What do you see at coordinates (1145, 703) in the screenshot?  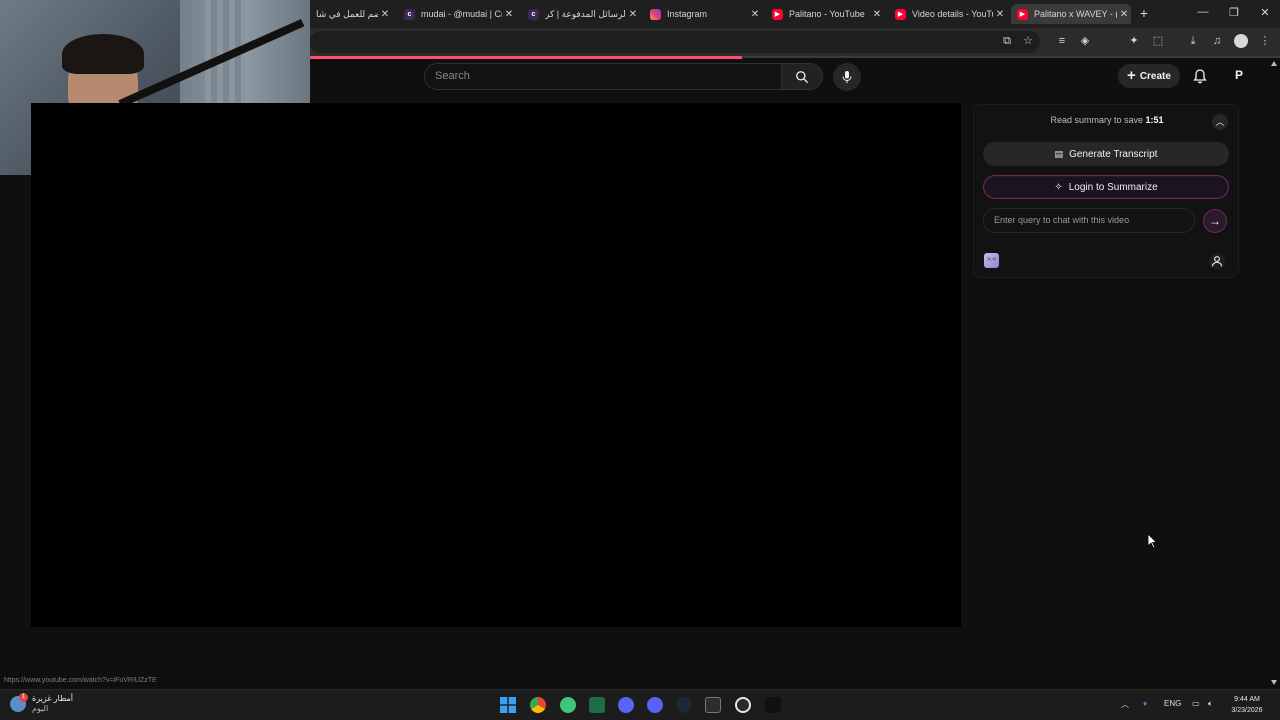 I see `tray-app-icon: ♦` at bounding box center [1145, 703].